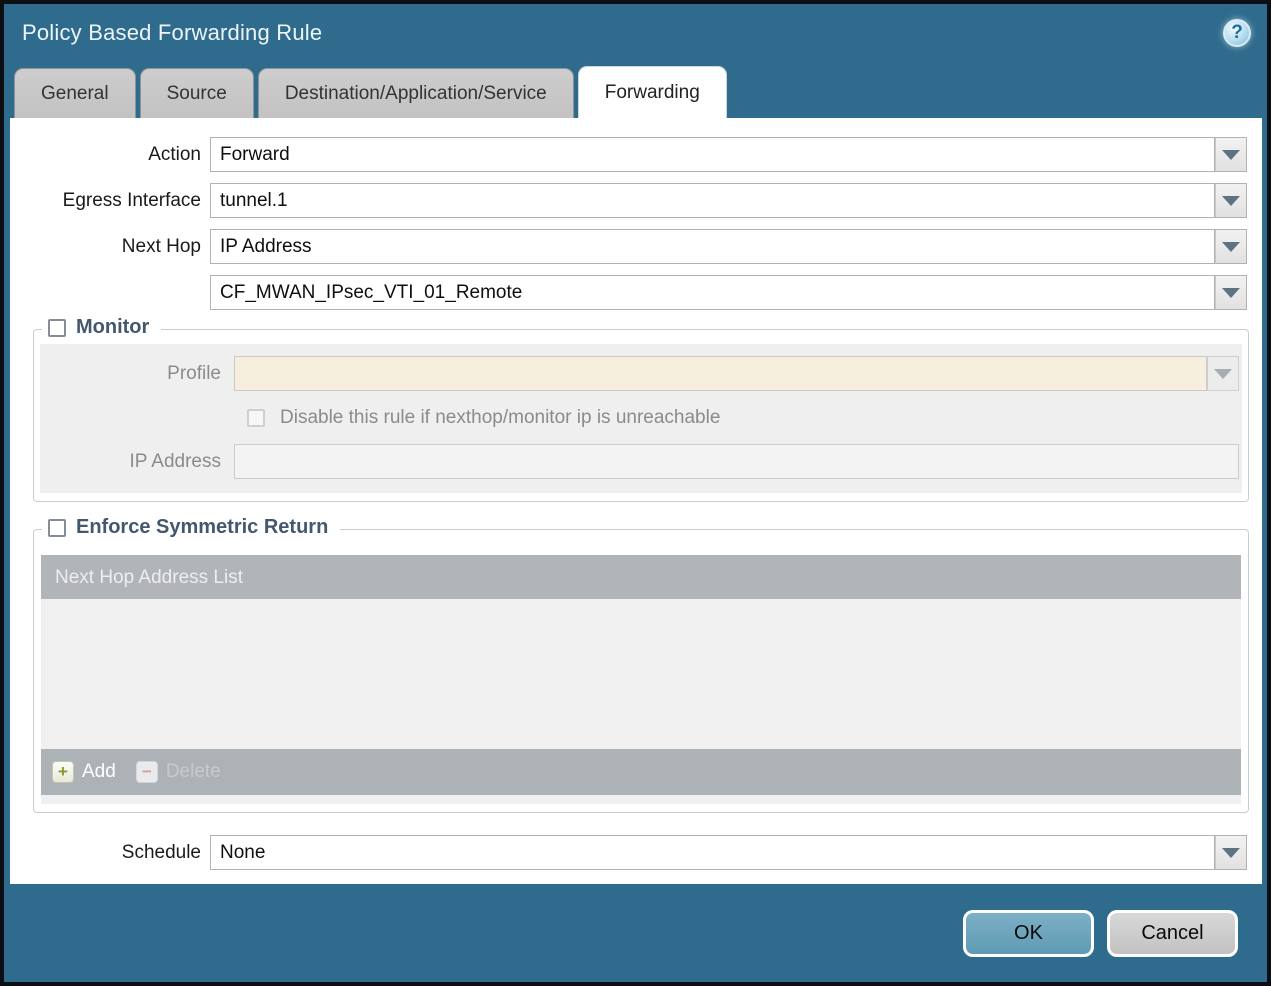  I want to click on next-hop-address-list-body, so click(641, 674).